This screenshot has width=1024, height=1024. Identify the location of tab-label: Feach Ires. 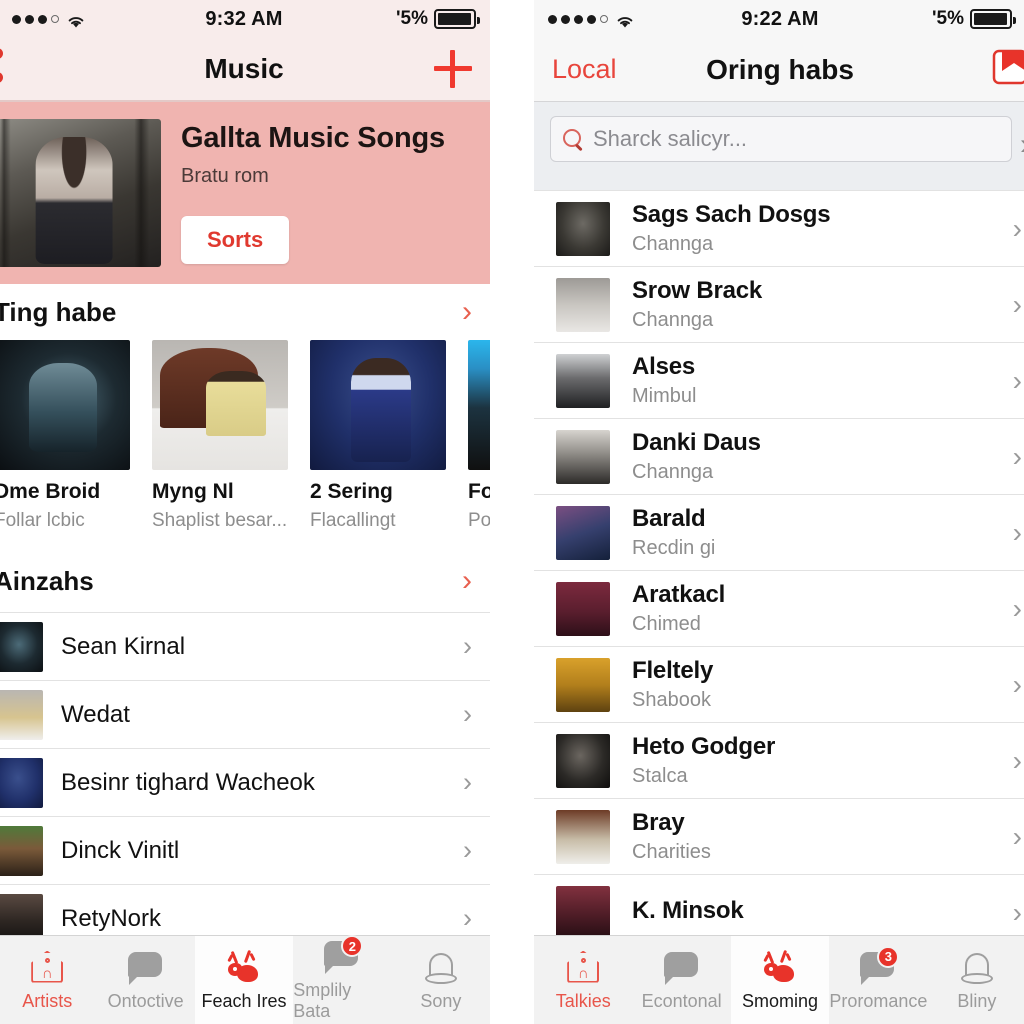
(244, 1000).